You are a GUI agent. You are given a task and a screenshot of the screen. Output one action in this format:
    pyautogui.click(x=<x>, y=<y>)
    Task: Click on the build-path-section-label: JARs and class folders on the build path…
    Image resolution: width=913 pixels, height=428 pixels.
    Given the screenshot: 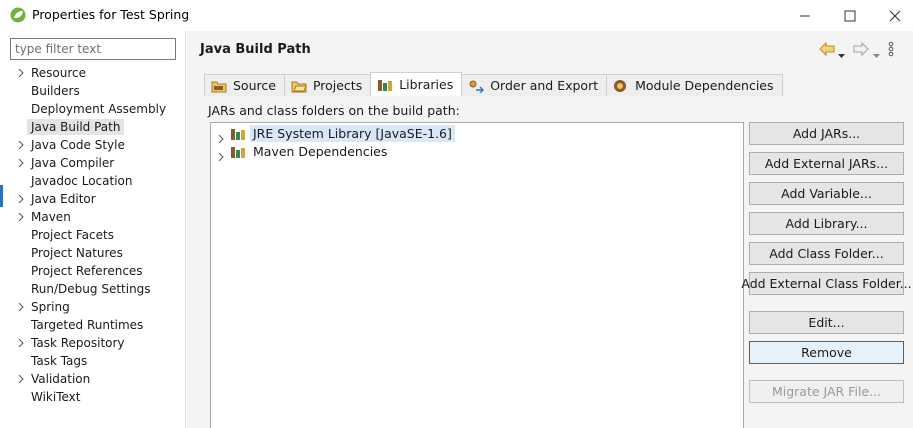 What is the action you would take?
    pyautogui.click(x=334, y=110)
    